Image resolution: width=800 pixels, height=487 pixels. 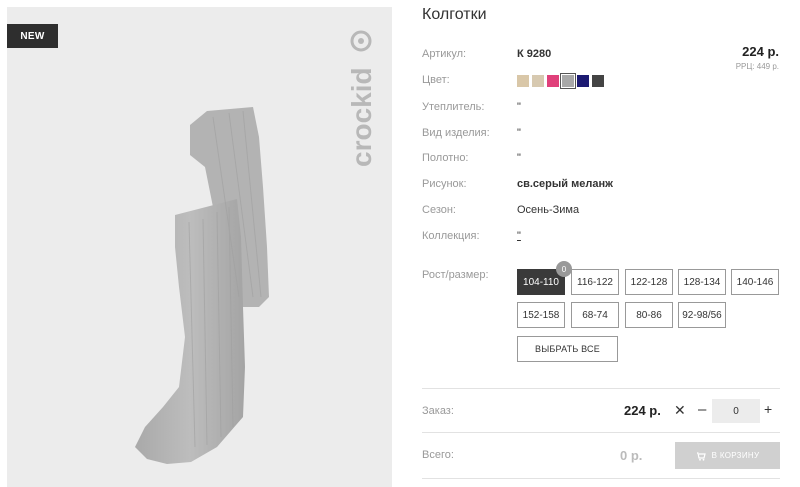 I want to click on size-option-122-128: 122-128, so click(x=649, y=282).